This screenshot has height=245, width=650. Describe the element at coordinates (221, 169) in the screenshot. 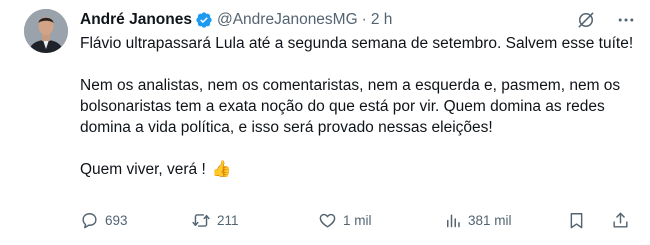

I see `thumbs-up-emoji: 👍` at that location.